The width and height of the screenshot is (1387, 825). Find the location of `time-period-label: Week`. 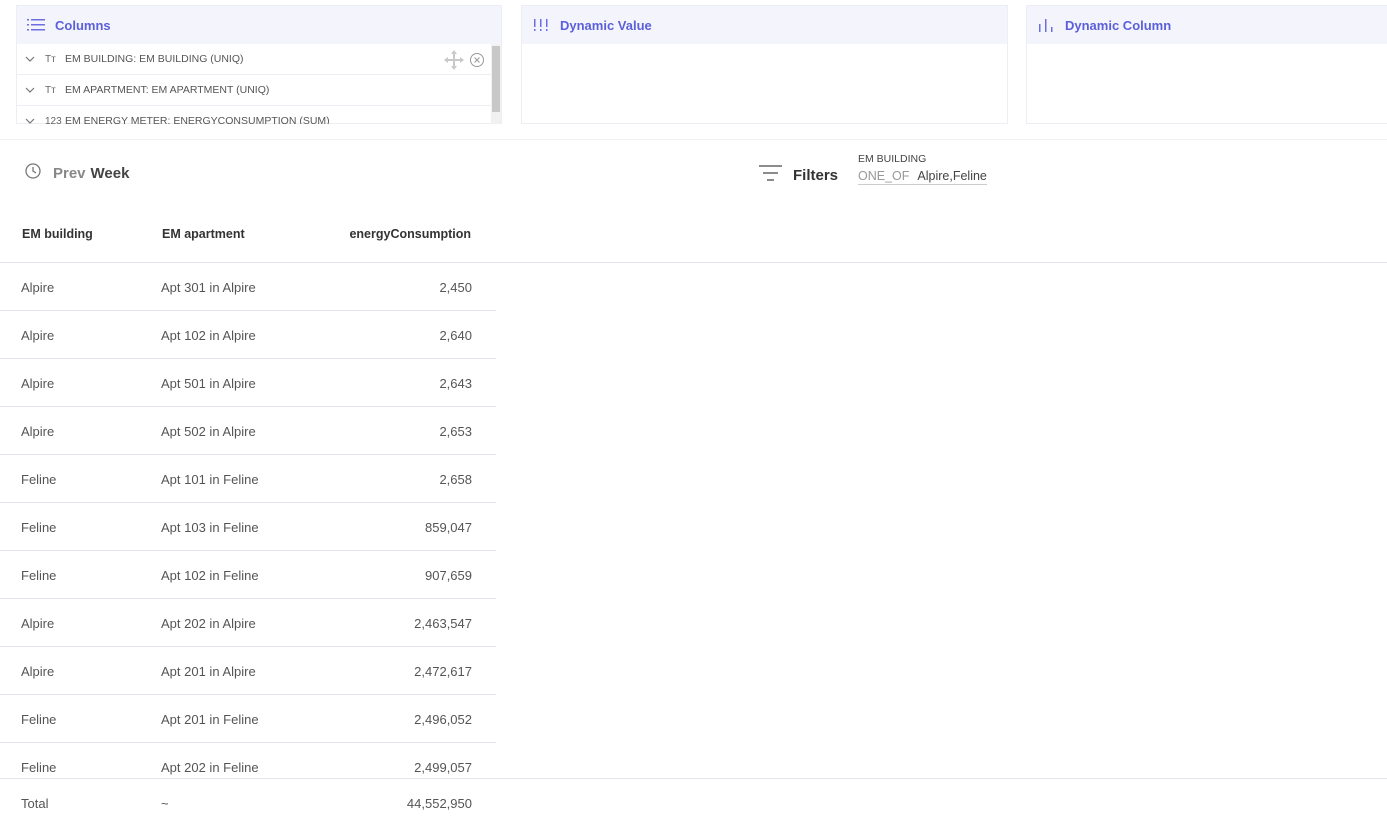

time-period-label: Week is located at coordinates (110, 173).